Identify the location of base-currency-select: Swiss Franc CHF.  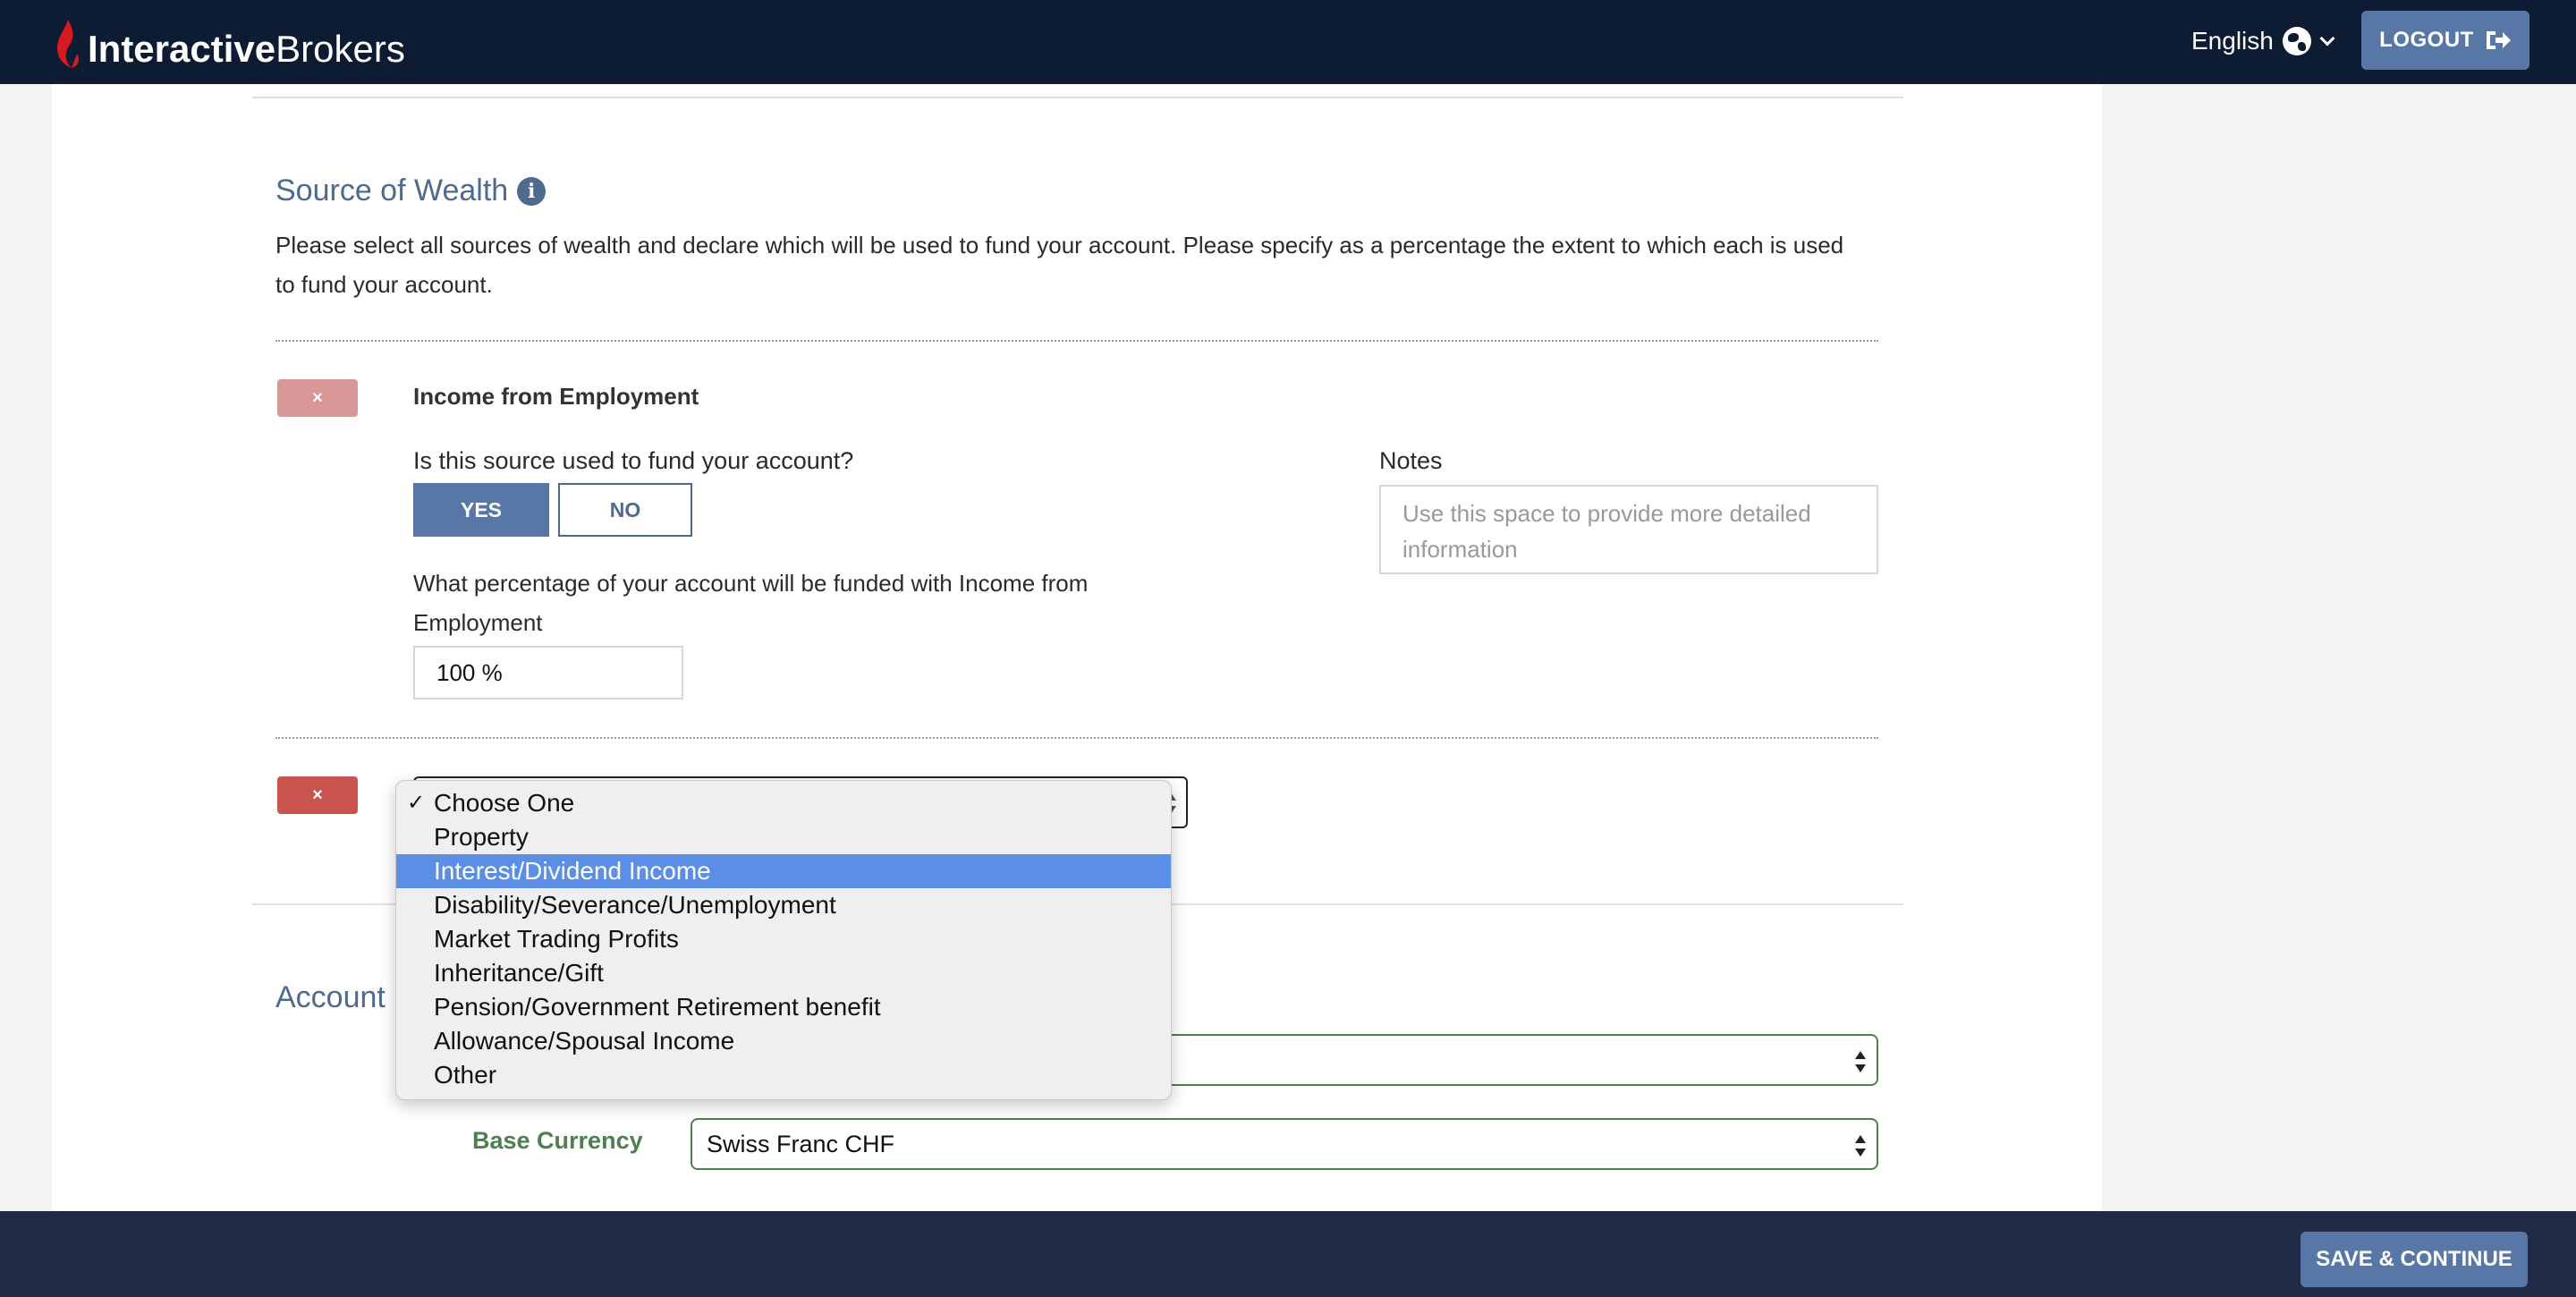
(1284, 1144).